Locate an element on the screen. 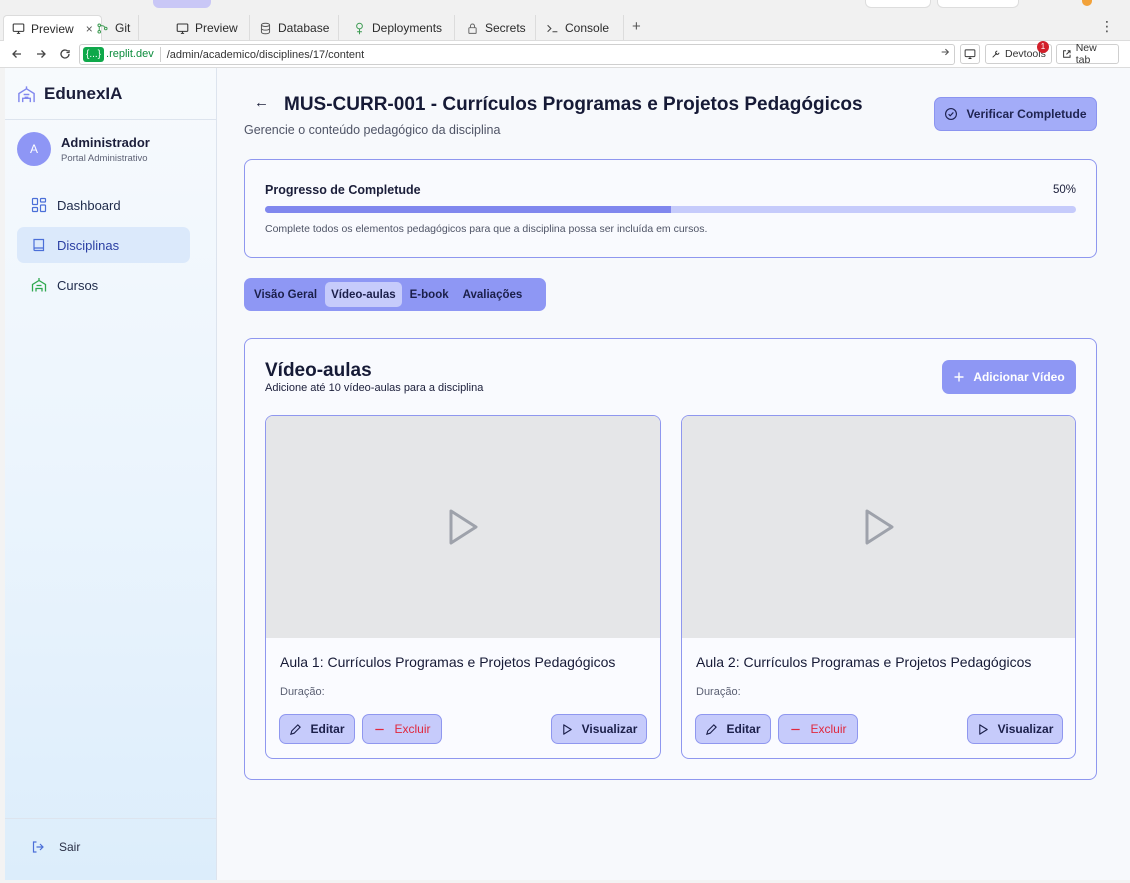 This screenshot has height=883, width=1130. tab-label: Console is located at coordinates (587, 28).